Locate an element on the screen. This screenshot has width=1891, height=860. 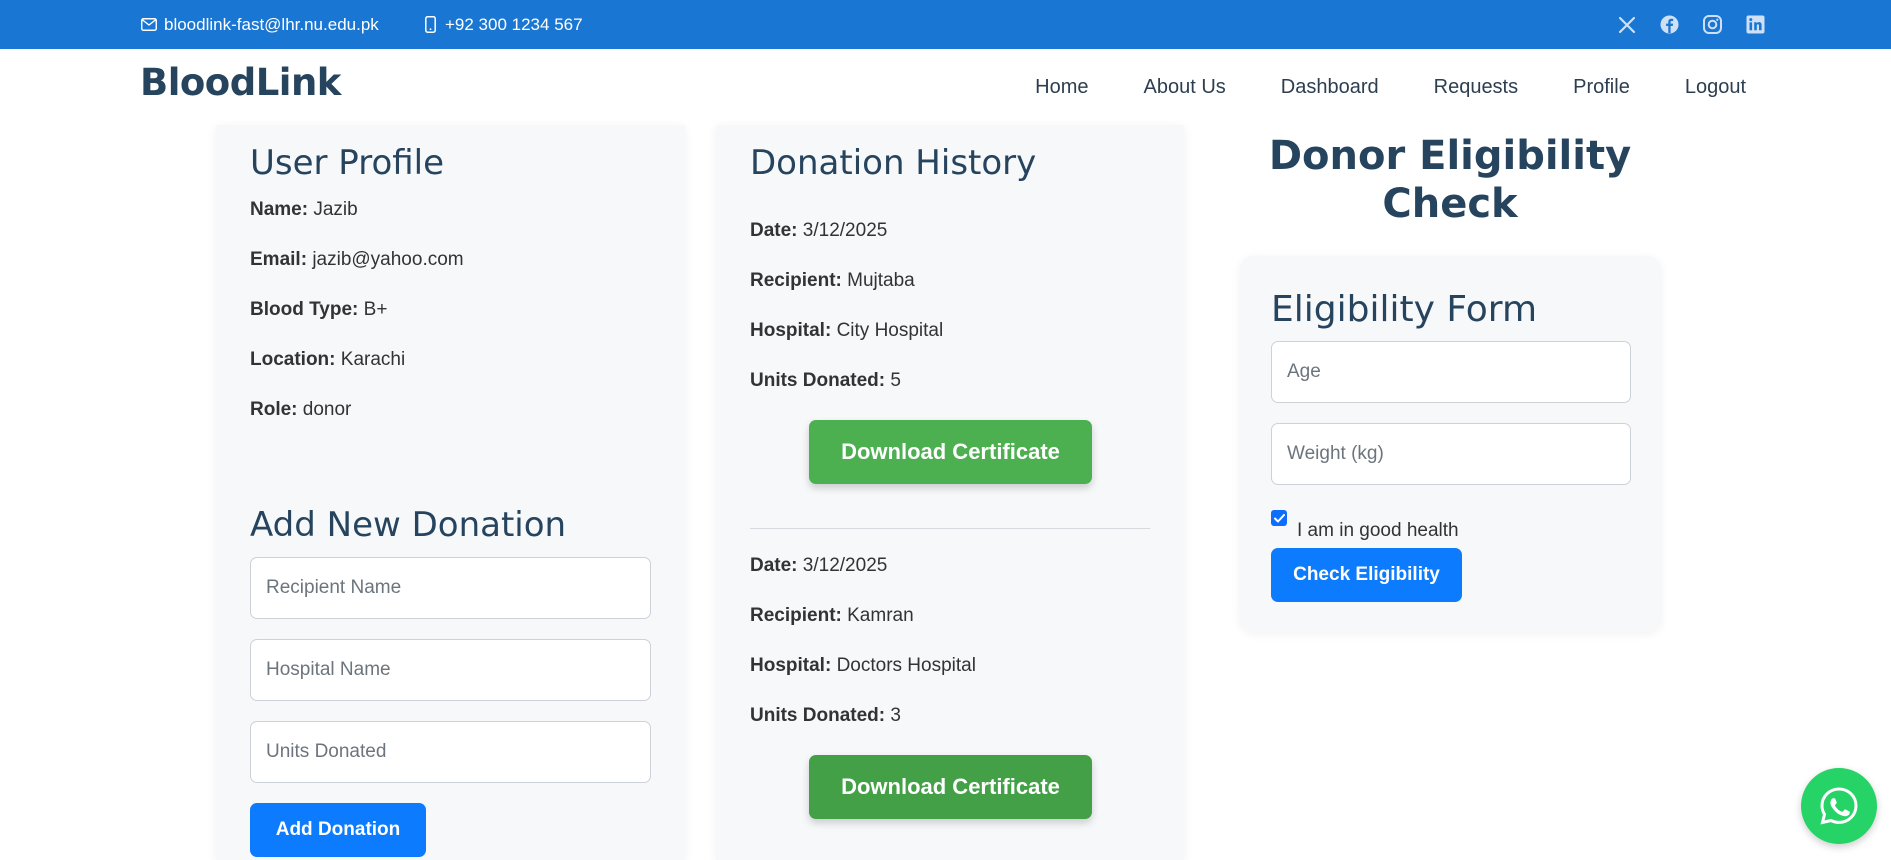
x-icon is located at coordinates (1626, 24).